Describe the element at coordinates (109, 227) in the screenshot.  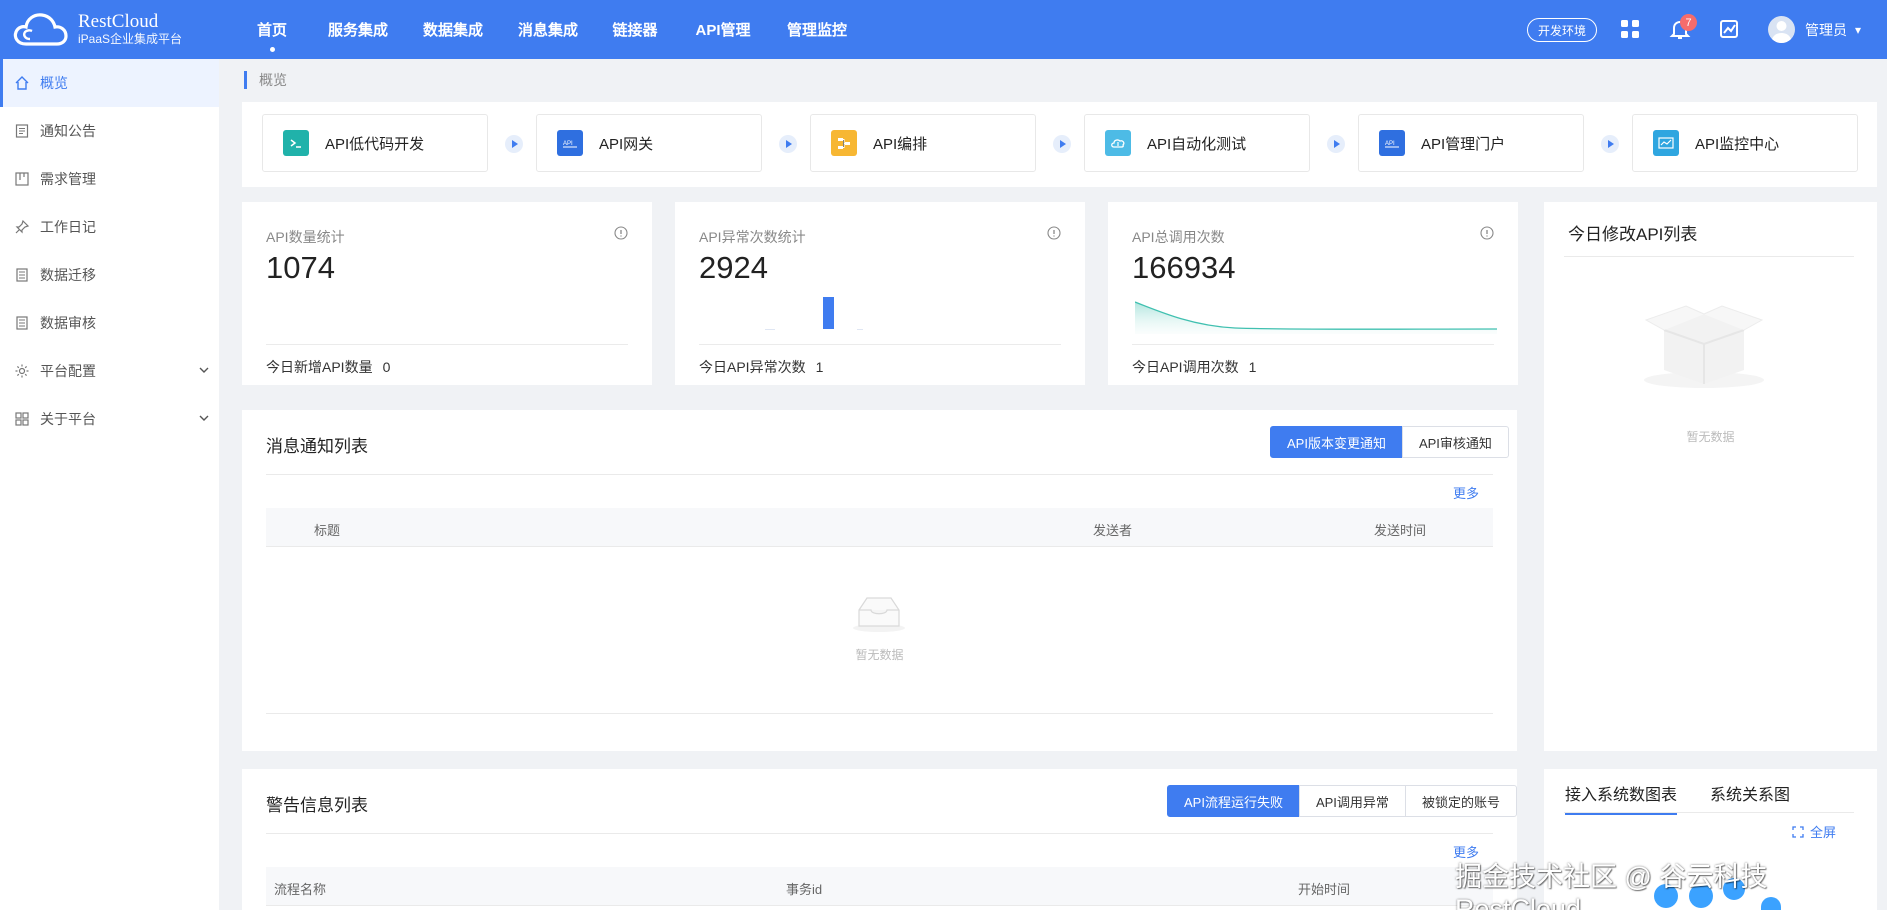
I see `sidebar-item-work-diary: 工作日记` at that location.